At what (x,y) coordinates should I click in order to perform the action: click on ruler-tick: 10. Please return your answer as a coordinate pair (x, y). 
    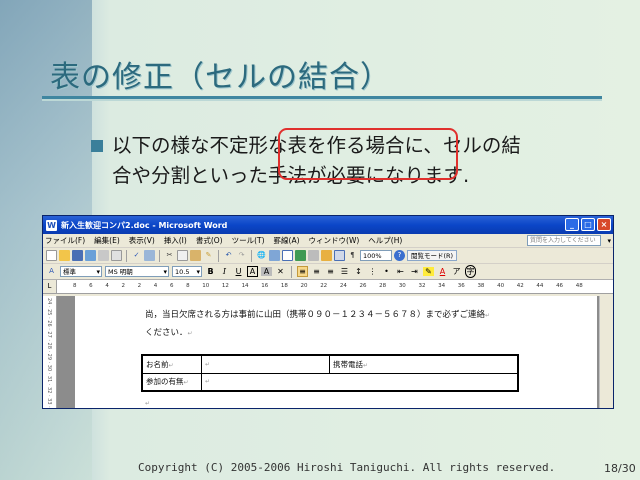
    Looking at the image, I should click on (206, 286).